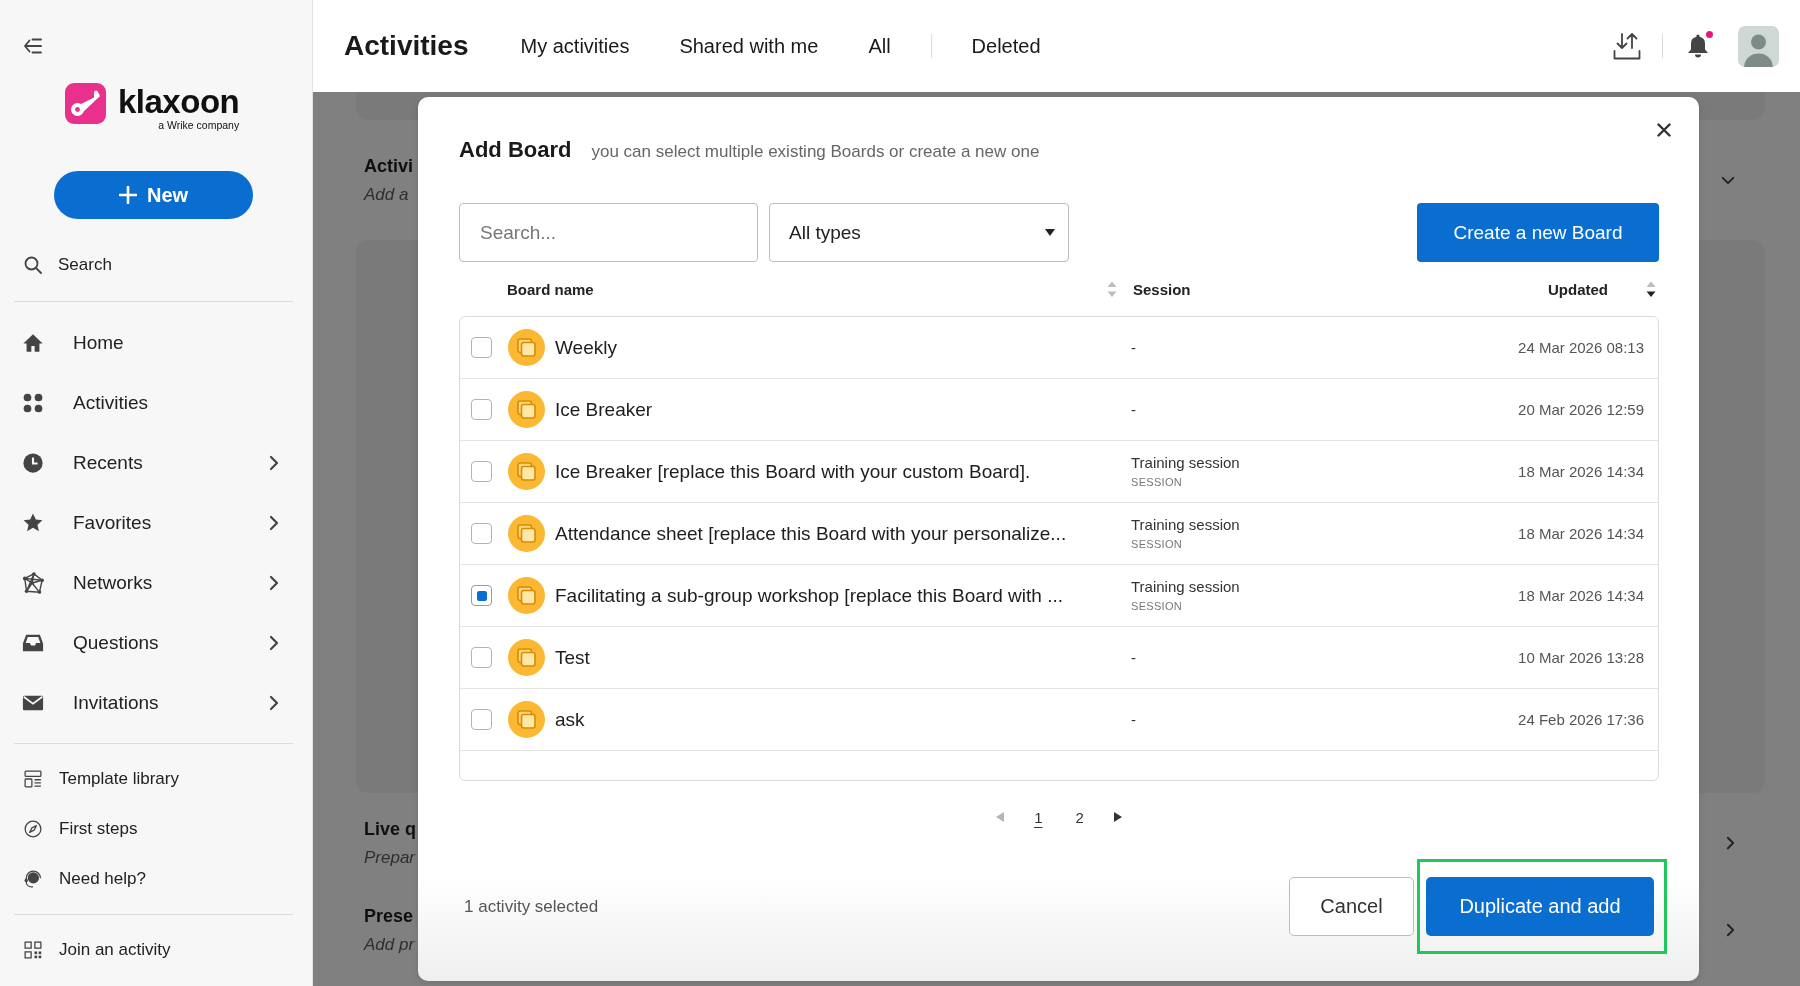 This screenshot has height=986, width=1800. I want to click on board-name: Test, so click(573, 657).